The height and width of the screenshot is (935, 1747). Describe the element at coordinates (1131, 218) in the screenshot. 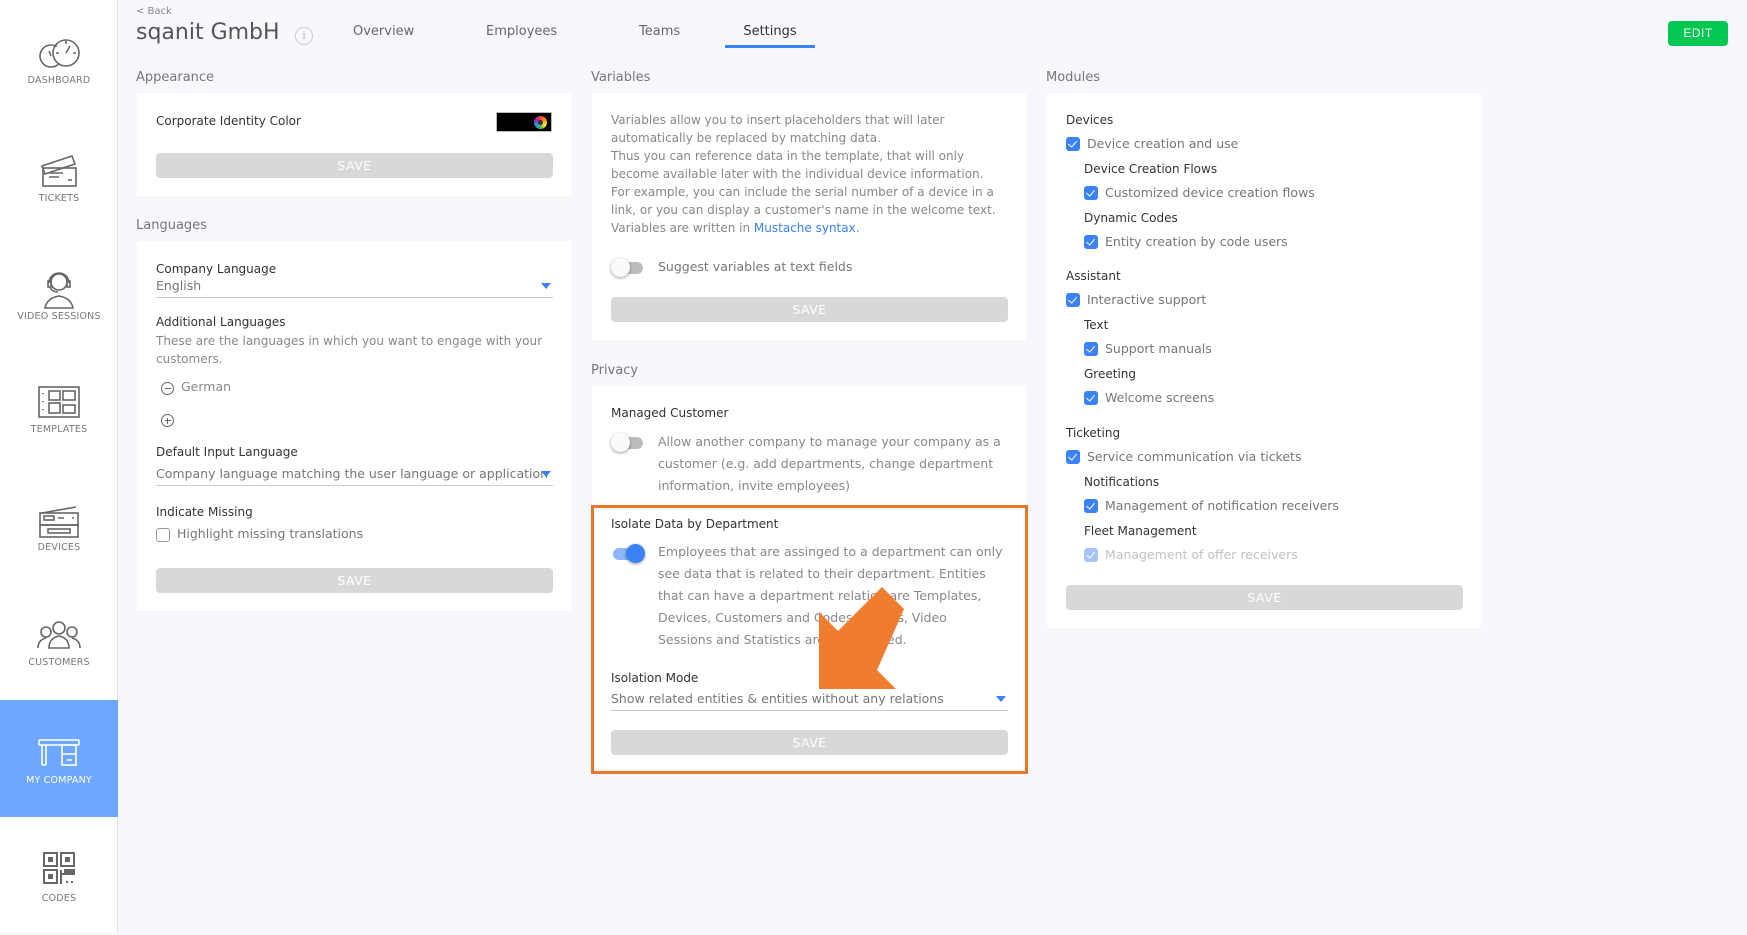

I see `module-subheading: Dynamic Codes` at that location.